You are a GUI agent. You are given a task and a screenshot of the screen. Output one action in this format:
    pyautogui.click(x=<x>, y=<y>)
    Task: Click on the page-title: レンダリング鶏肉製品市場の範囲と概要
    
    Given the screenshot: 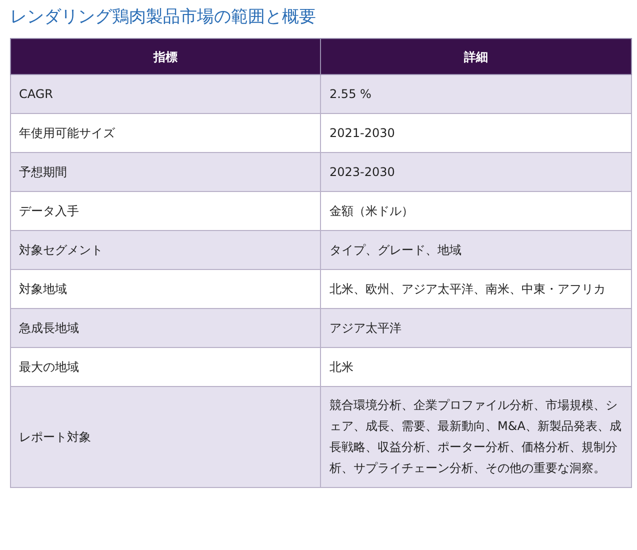 What is the action you would take?
    pyautogui.click(x=163, y=17)
    